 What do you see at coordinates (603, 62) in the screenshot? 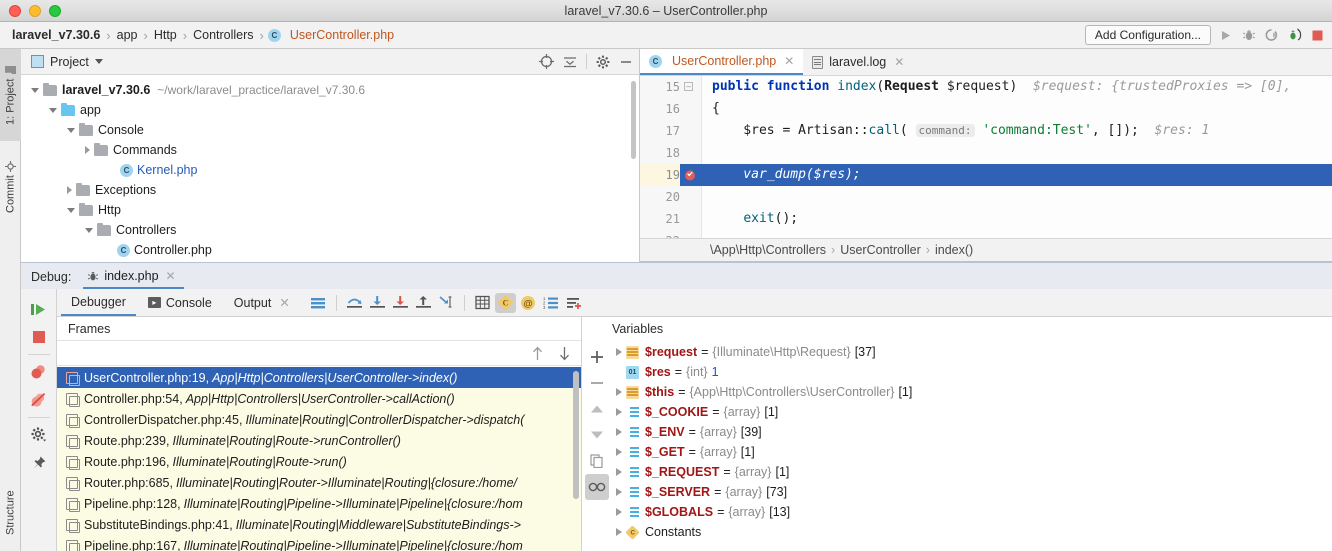
I see `settings-gear-icon` at bounding box center [603, 62].